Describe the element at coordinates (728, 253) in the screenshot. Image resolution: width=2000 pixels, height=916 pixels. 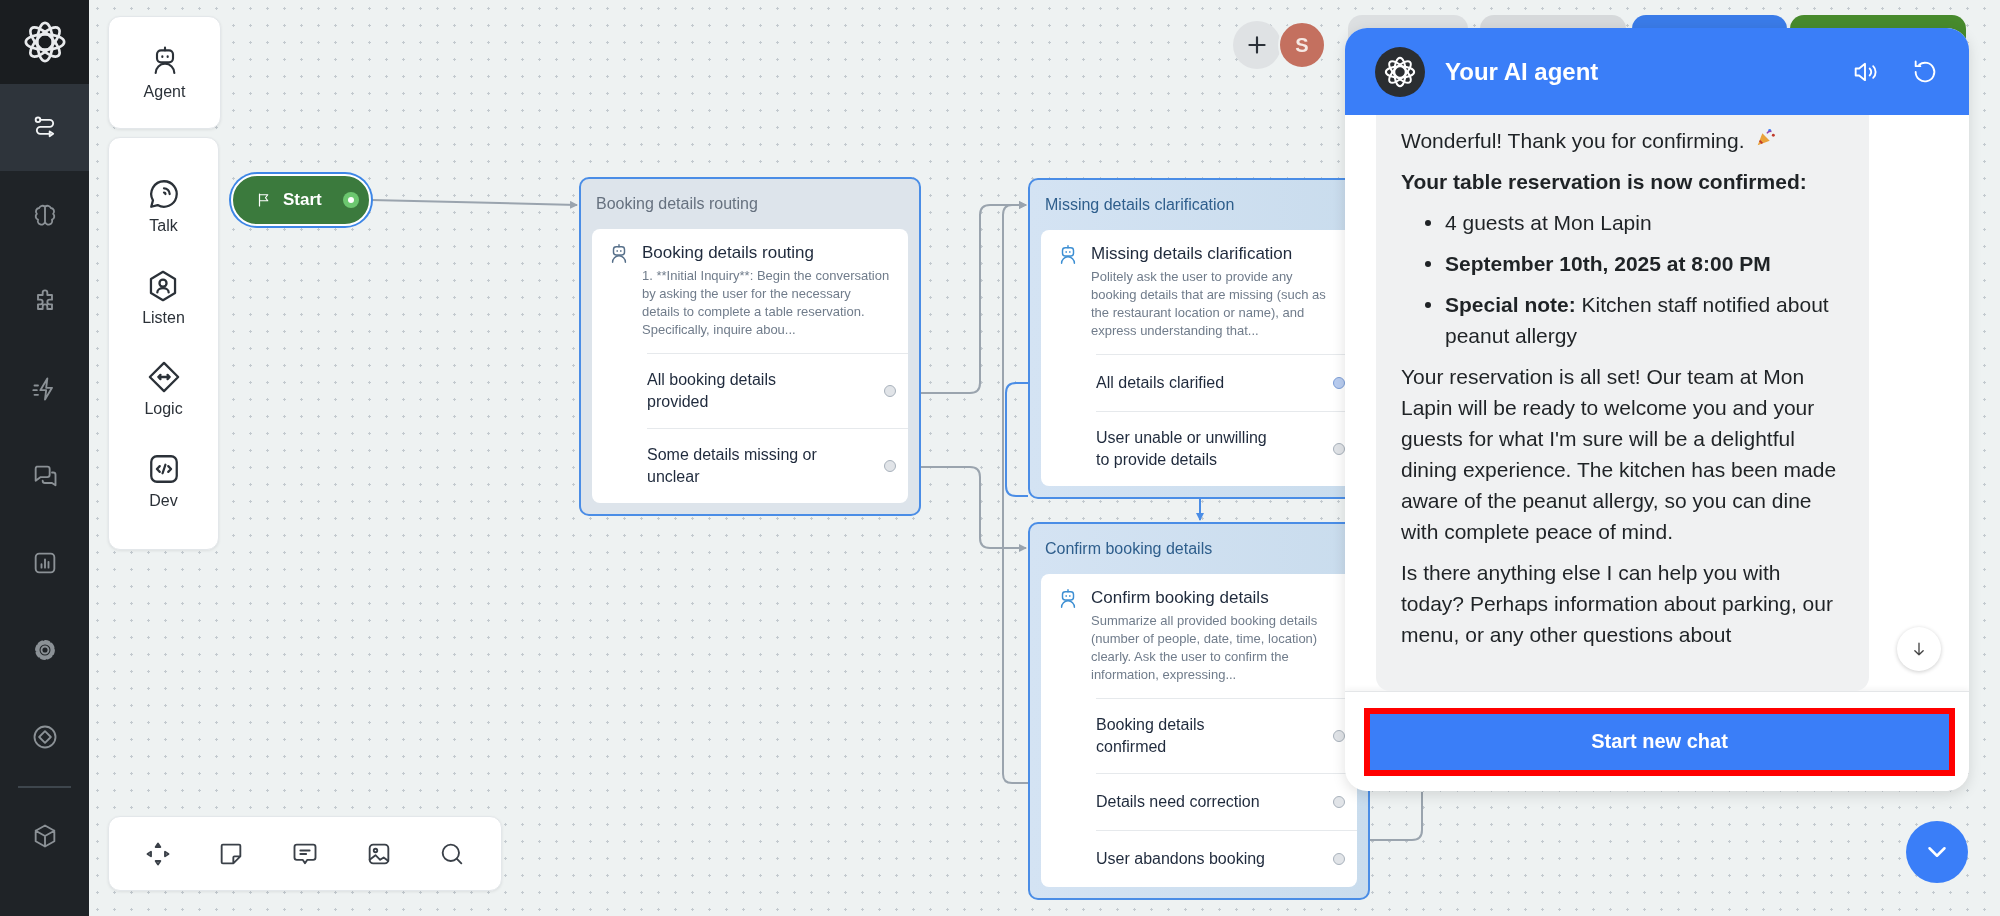
I see `step-title: Booking details routing` at that location.